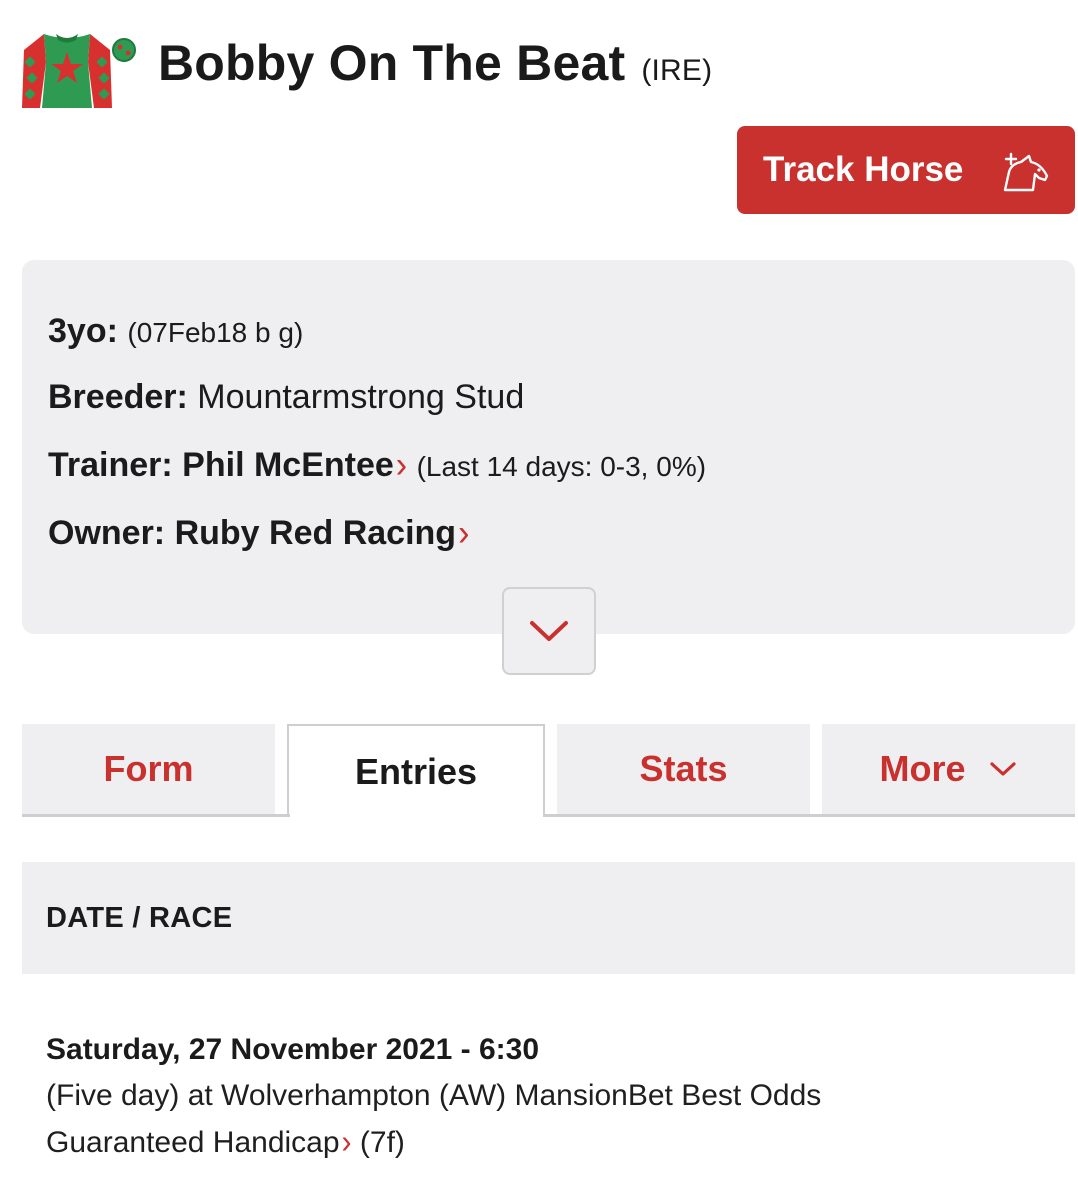 The image size is (1078, 1200). I want to click on track-horse-button: Track Horse, so click(906, 170).